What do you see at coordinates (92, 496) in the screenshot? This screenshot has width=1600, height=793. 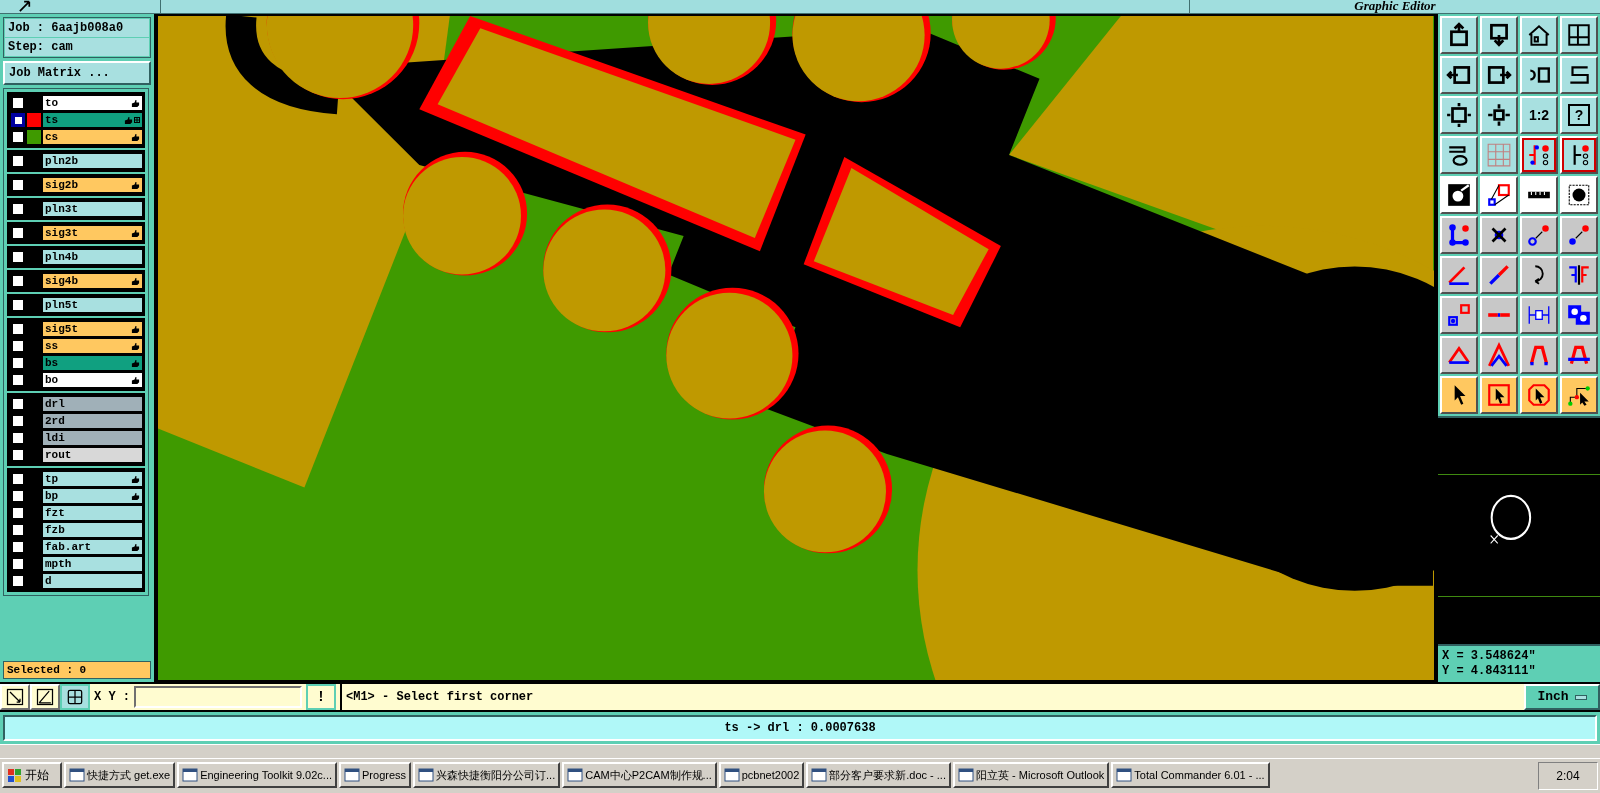 I see `layer-name: bp` at bounding box center [92, 496].